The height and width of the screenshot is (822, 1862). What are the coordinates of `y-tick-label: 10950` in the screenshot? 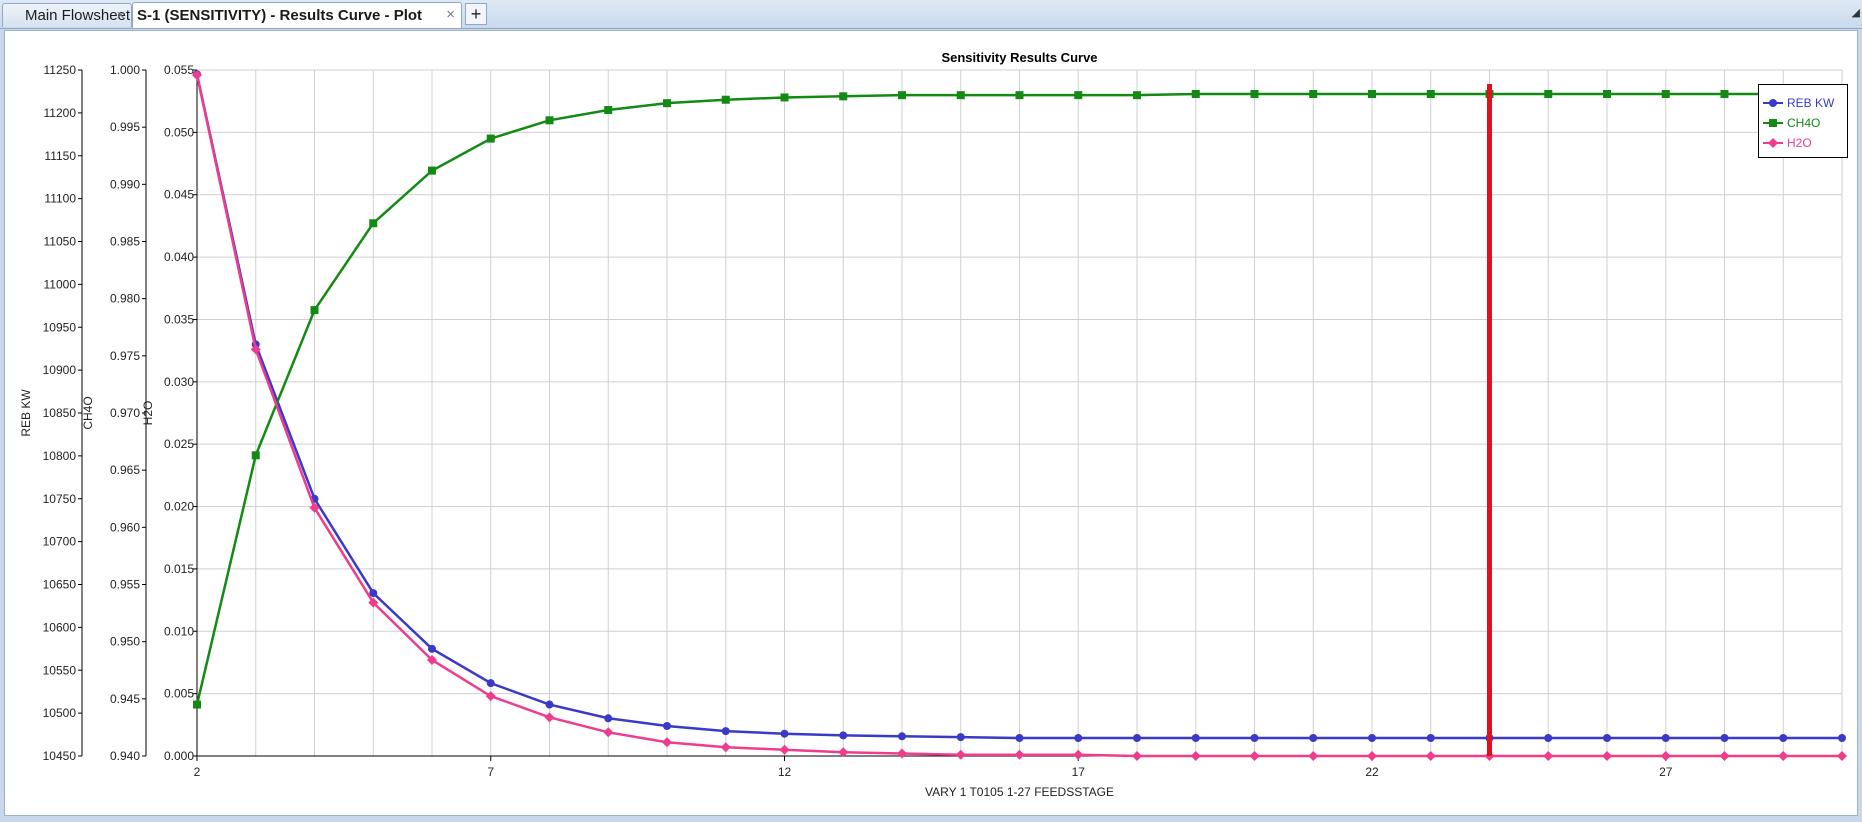 It's located at (60, 327).